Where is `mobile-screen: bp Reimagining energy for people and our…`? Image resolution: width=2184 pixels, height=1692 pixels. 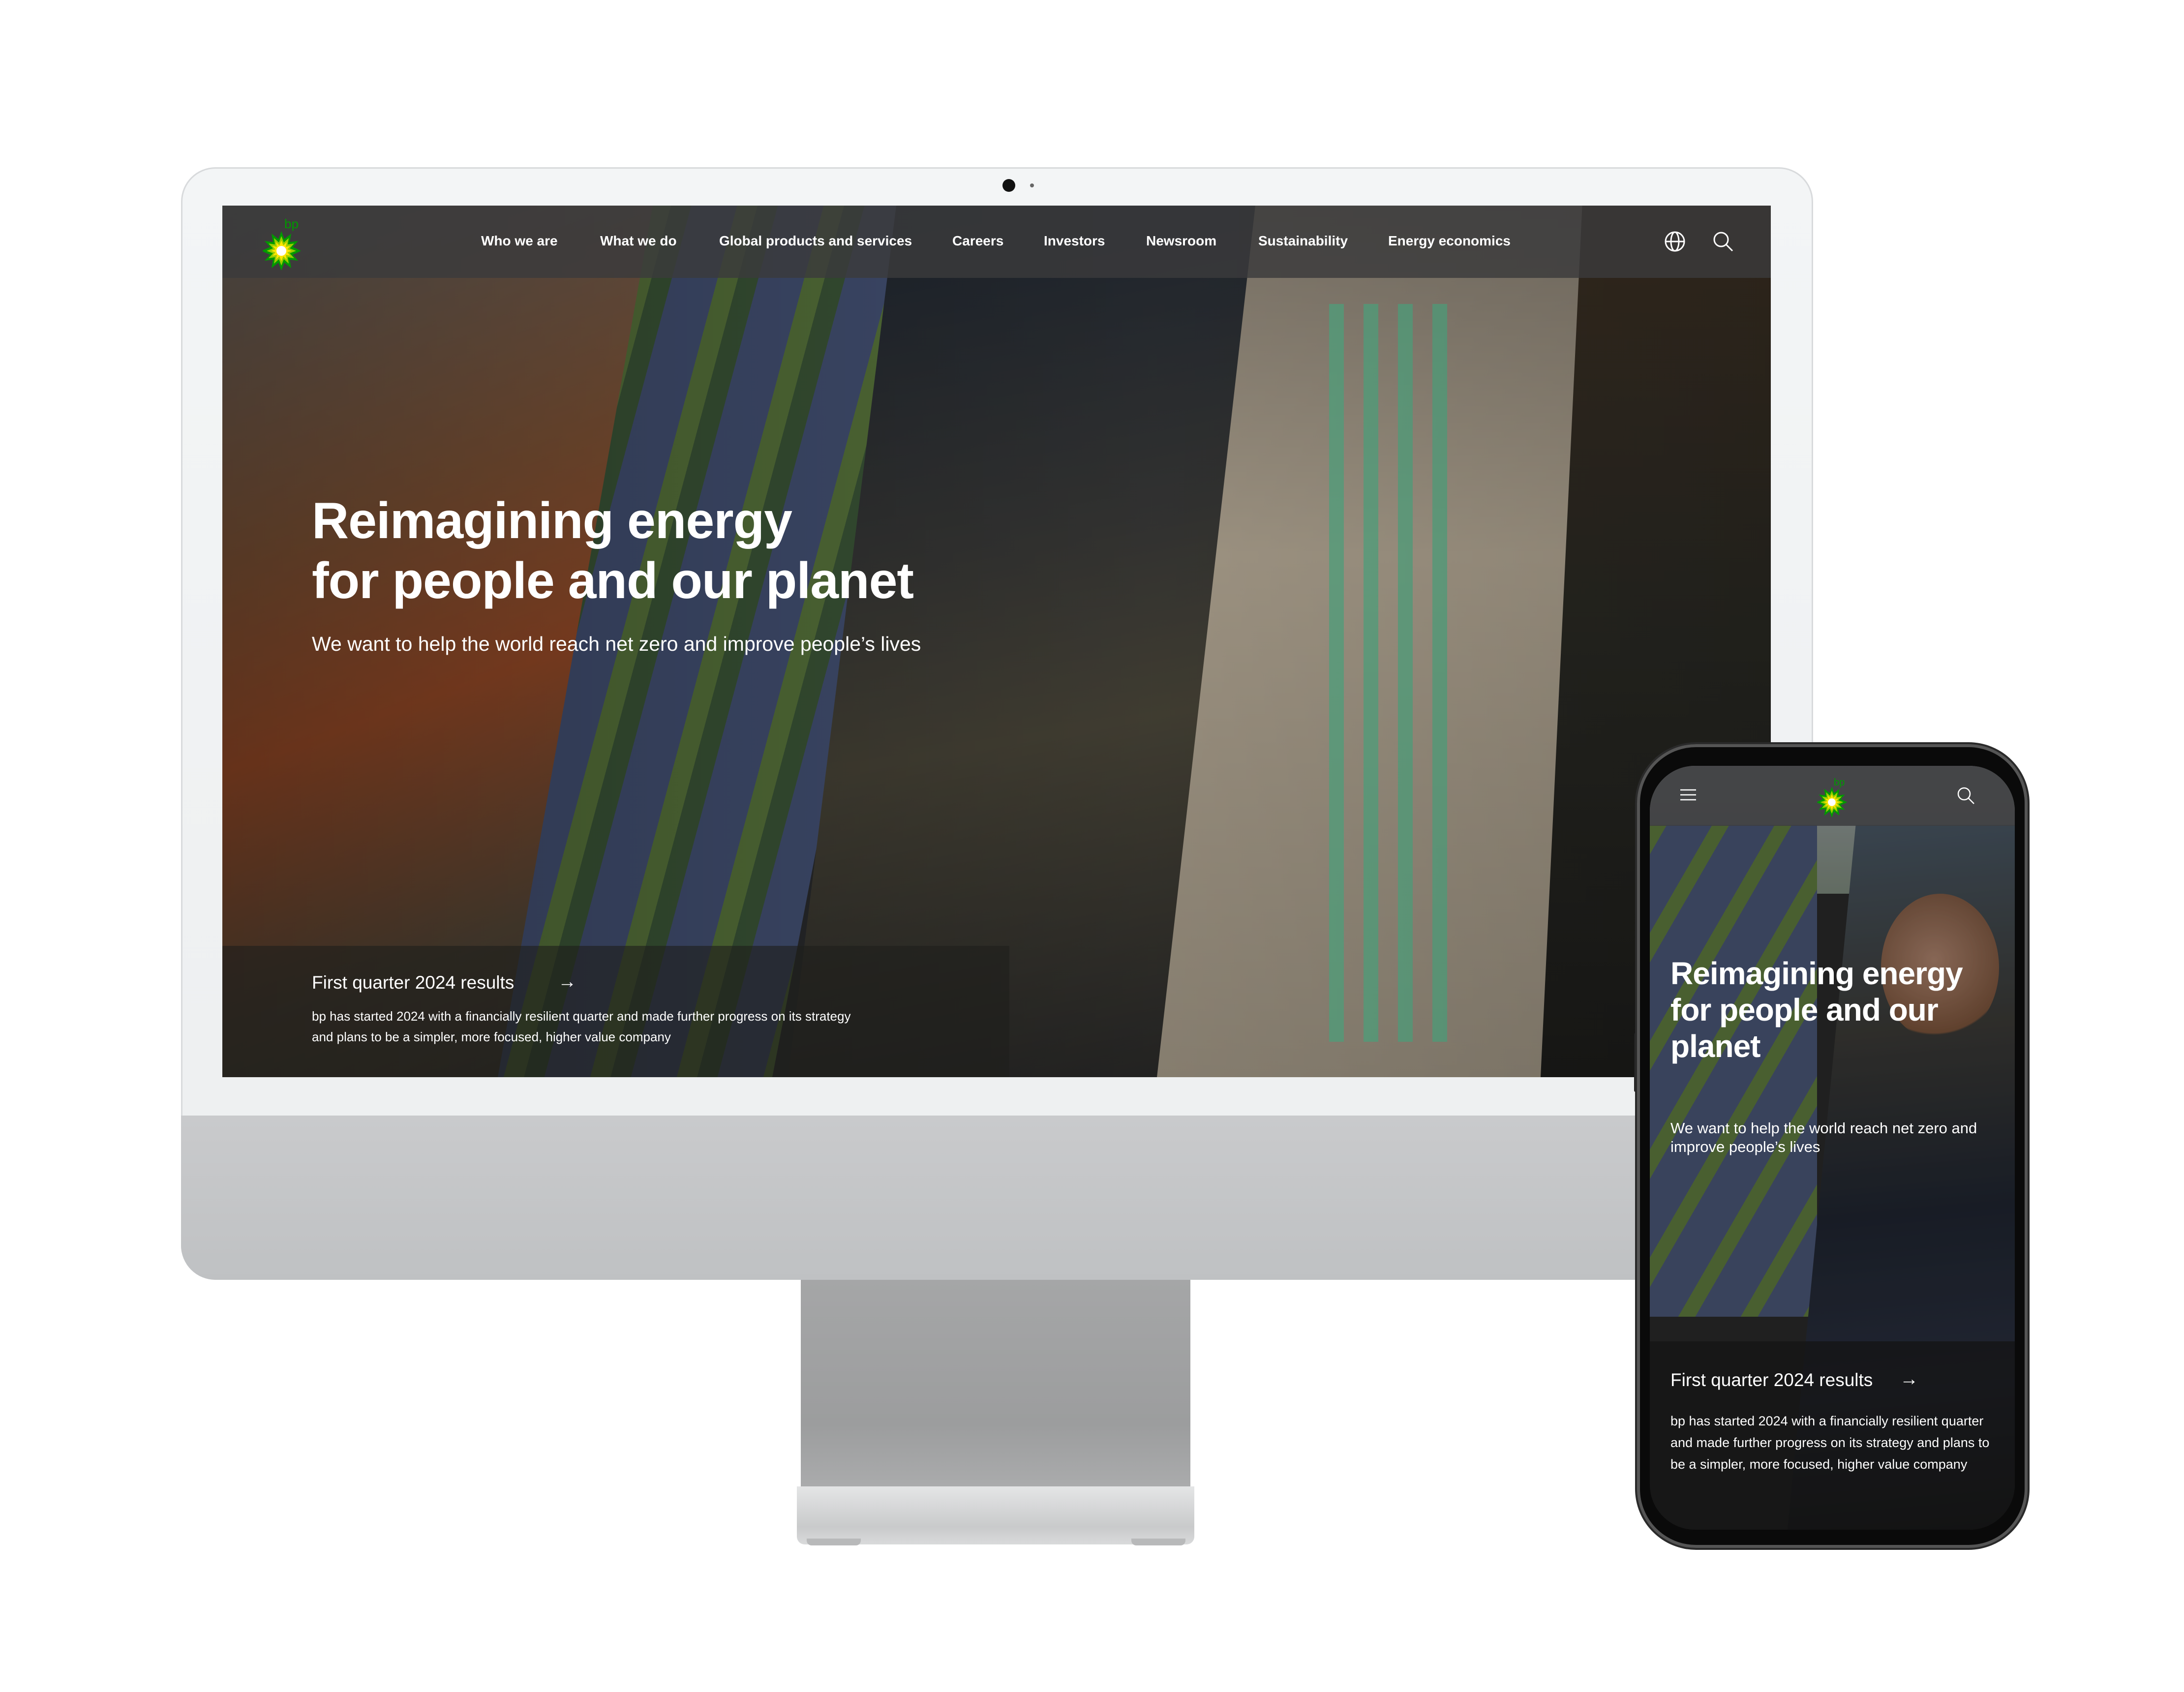
mobile-screen: bp Reimagining energy for people and our… is located at coordinates (1832, 1148).